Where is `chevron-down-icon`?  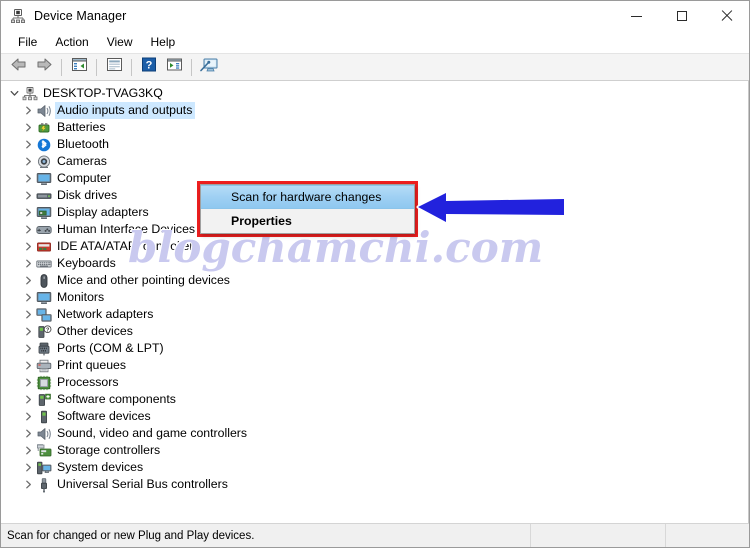
chevron-down-icon is located at coordinates (14, 93).